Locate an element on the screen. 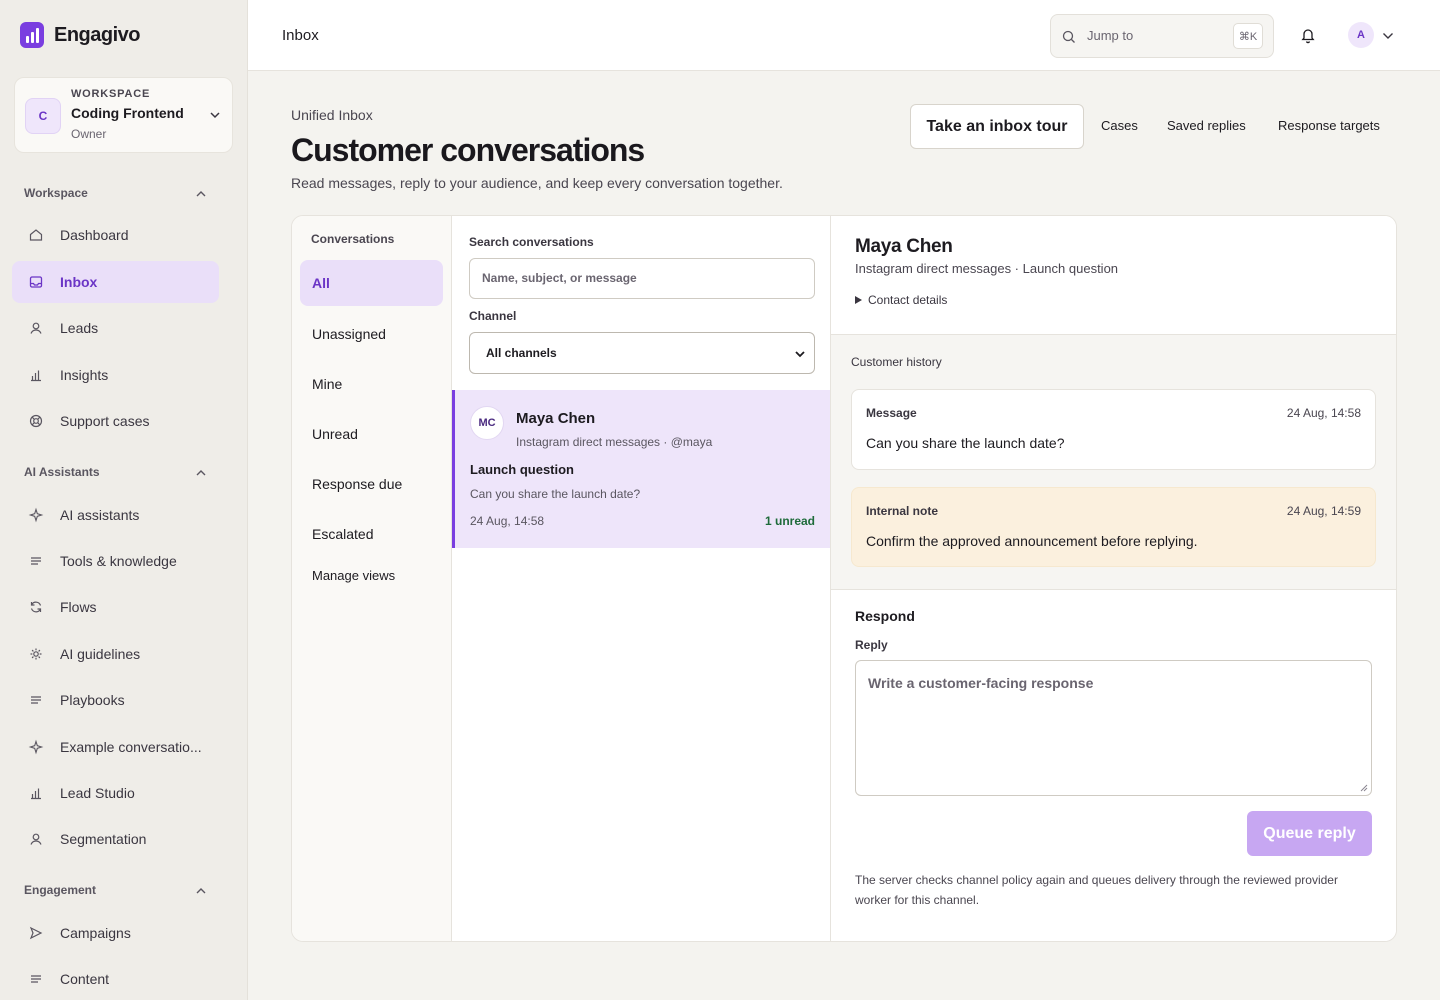 The height and width of the screenshot is (1000, 1440). nav-section-label: AI Assistants is located at coordinates (62, 472).